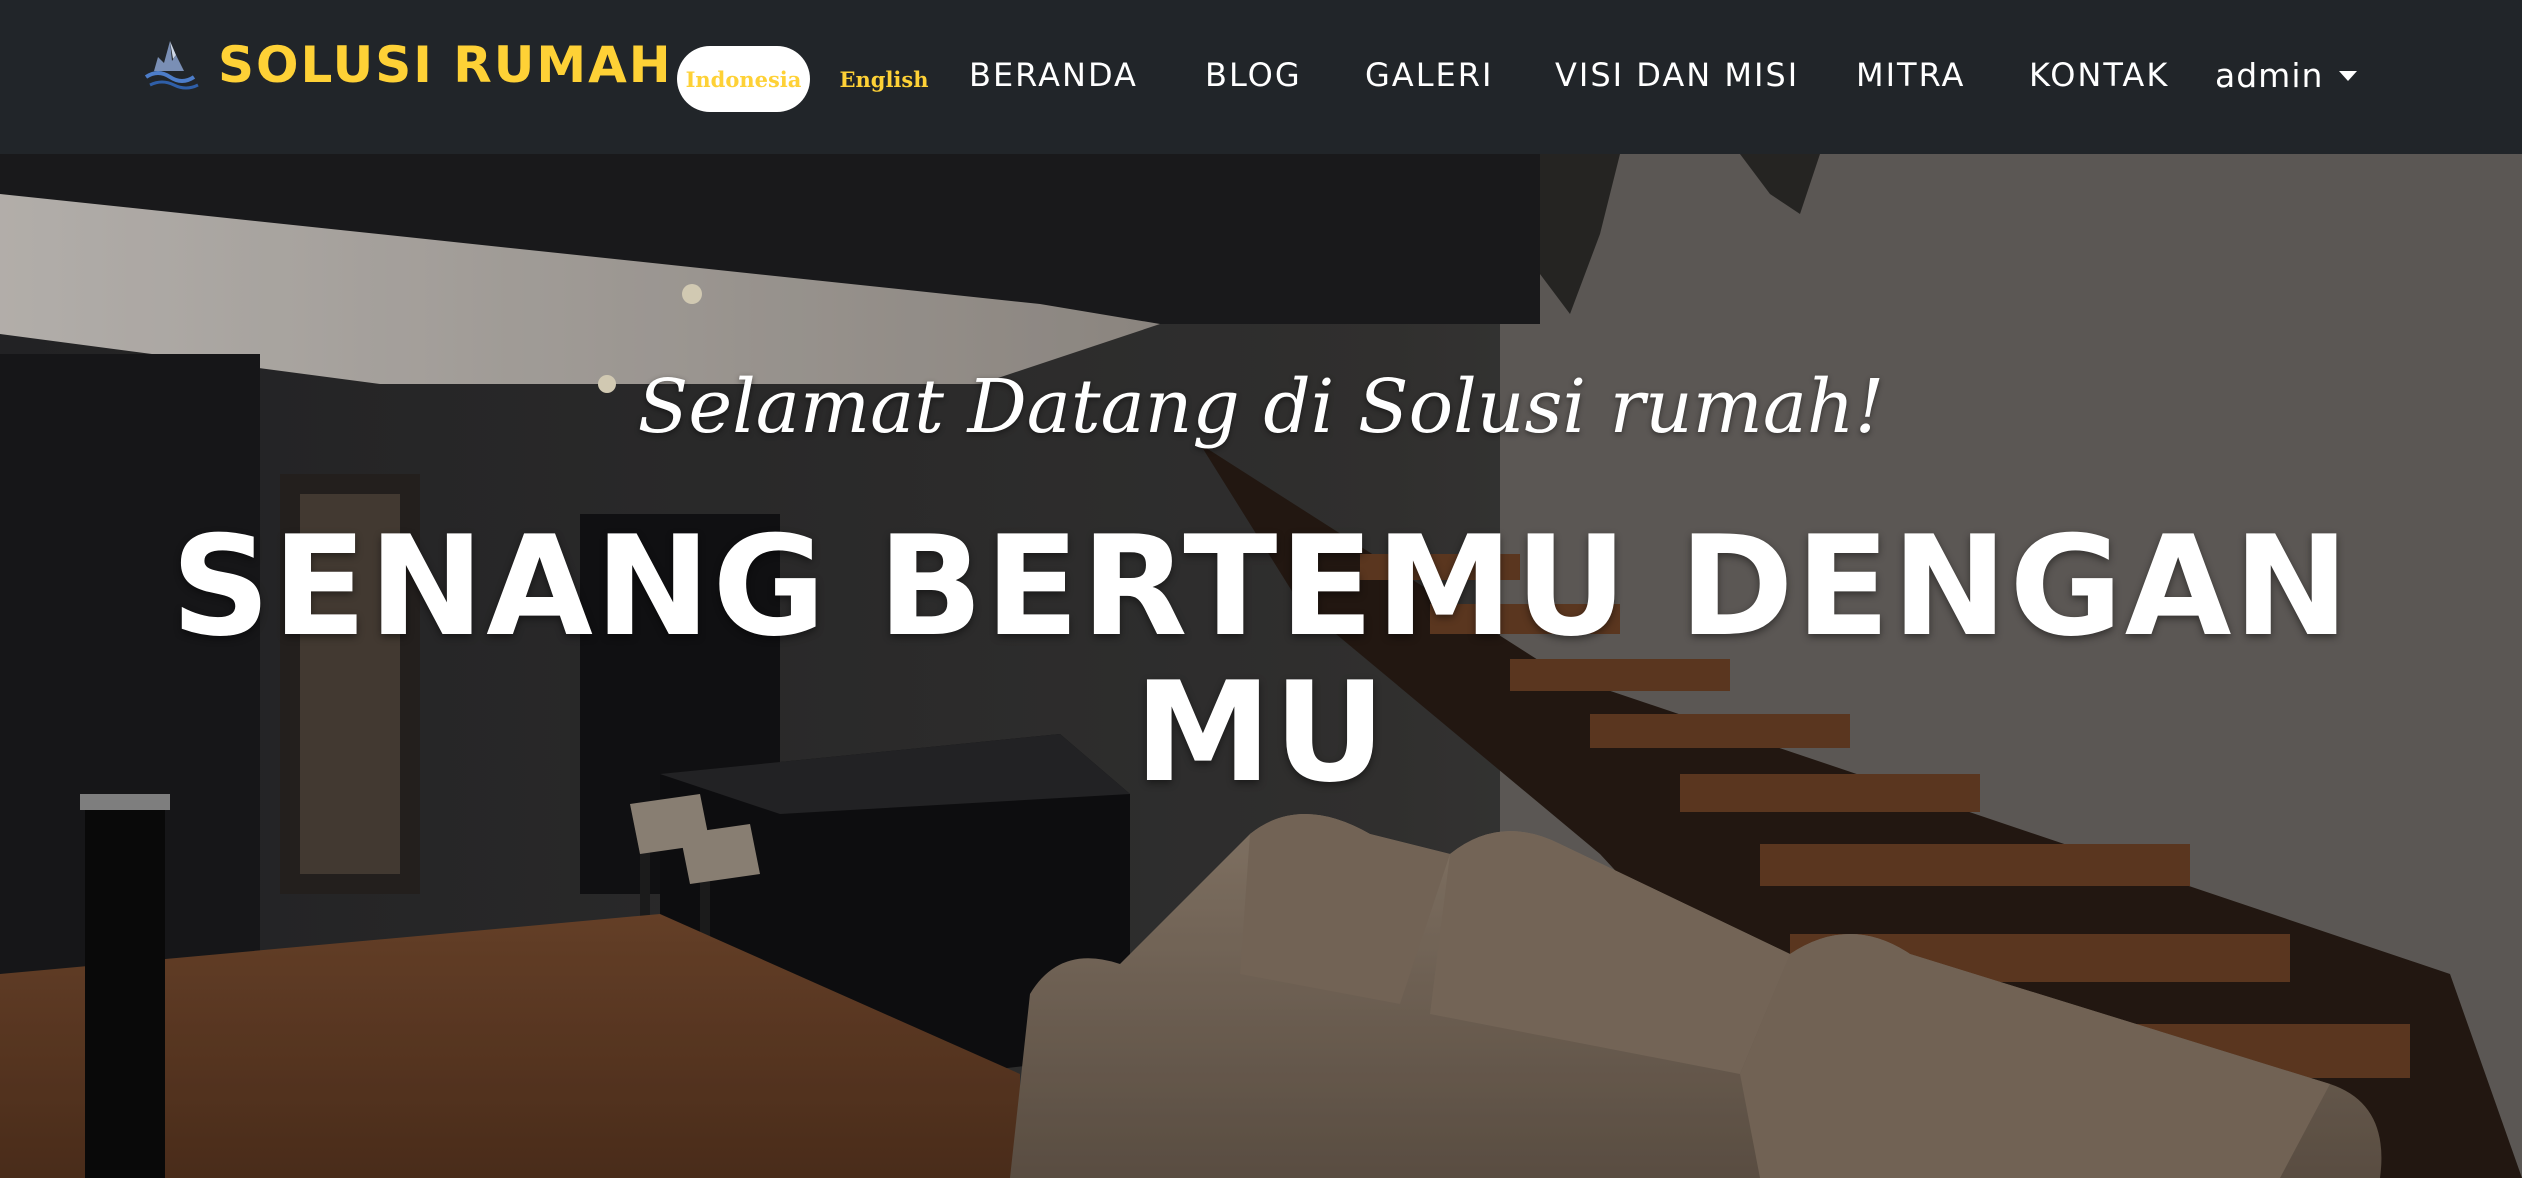 The image size is (2522, 1178). Describe the element at coordinates (1053, 75) in the screenshot. I see `nav-item-beranda: BERANDA` at that location.